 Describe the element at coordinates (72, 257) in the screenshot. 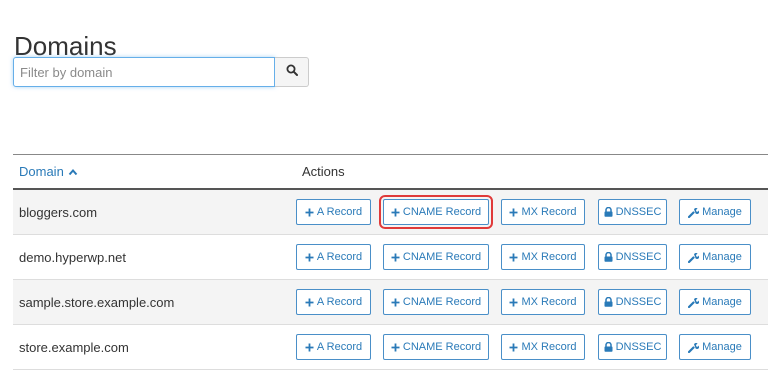

I see `domain-name: demo.hyperwp.net` at that location.